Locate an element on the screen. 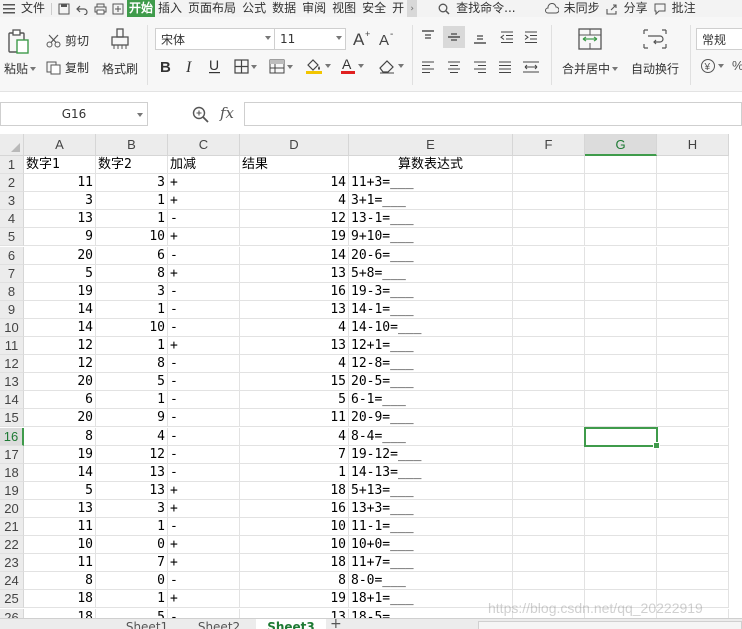  table-cell: 5+13=___ is located at coordinates (431, 490).